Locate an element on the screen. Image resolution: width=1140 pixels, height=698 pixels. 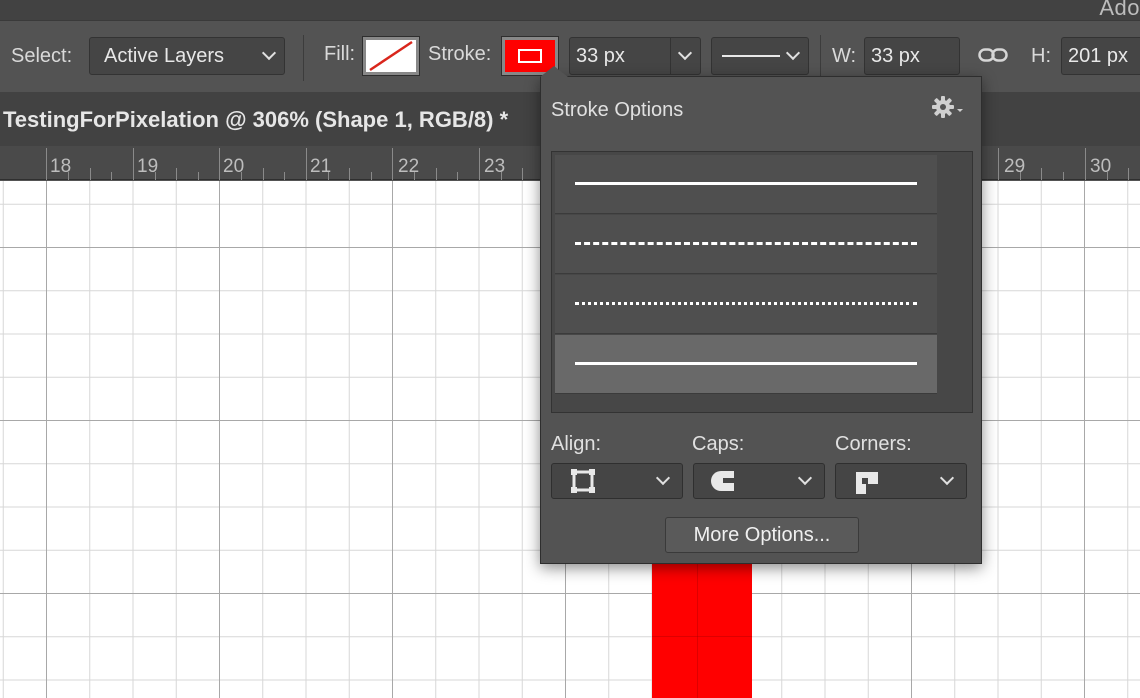
dotted-line-preview is located at coordinates (746, 303).